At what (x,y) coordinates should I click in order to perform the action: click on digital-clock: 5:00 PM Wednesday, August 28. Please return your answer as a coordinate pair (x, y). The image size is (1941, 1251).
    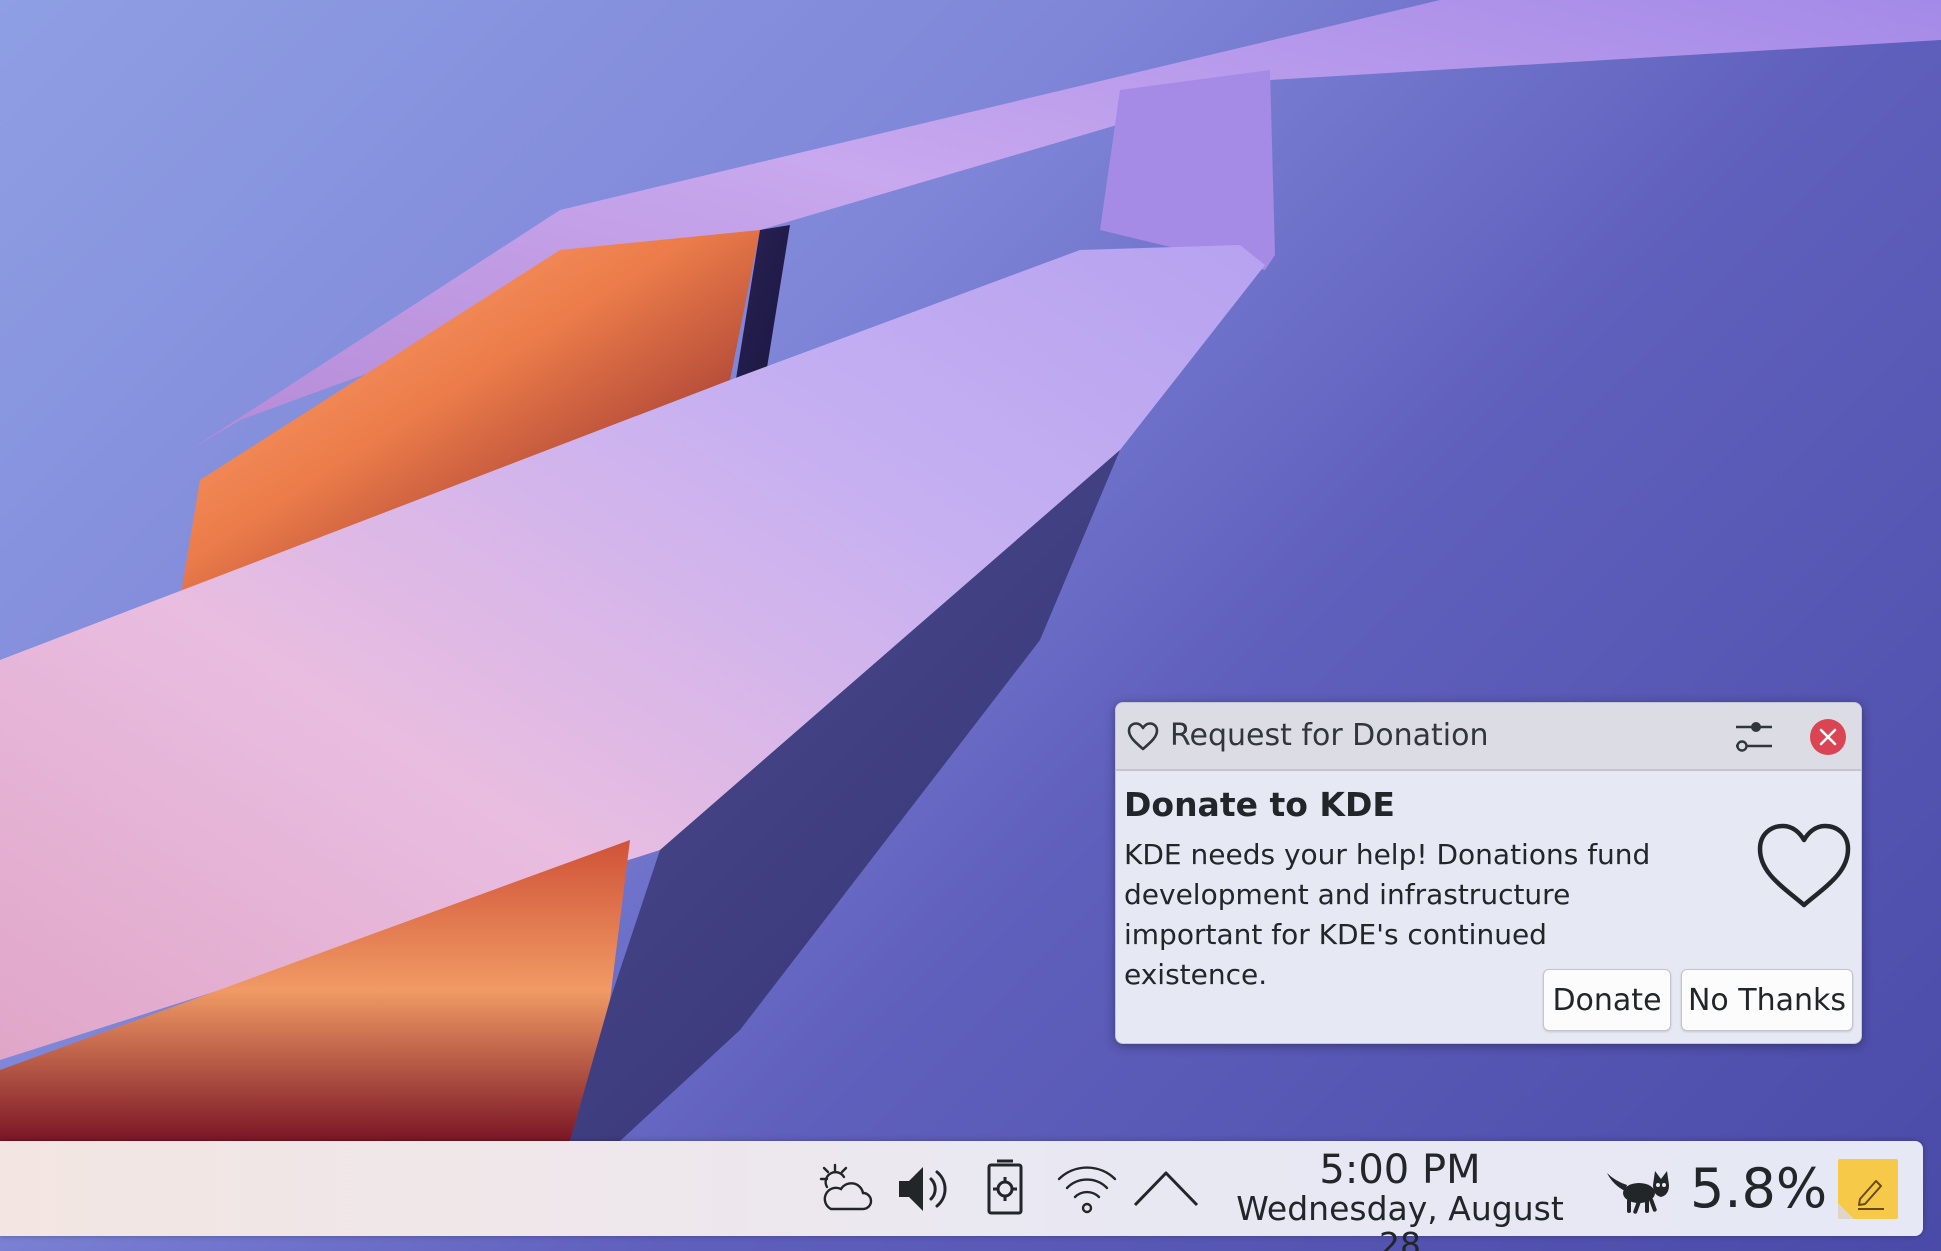
    Looking at the image, I should click on (1400, 1200).